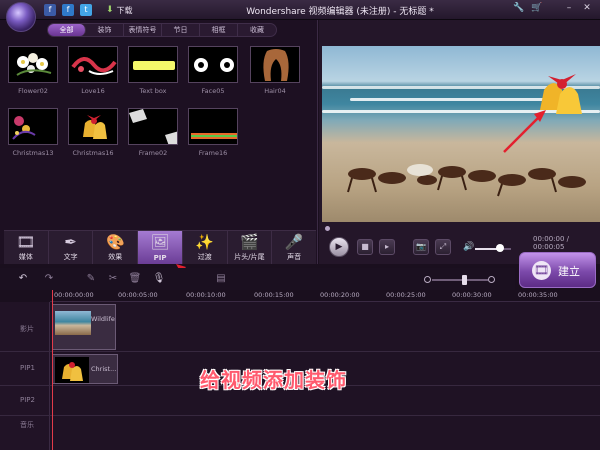  What do you see at coordinates (340, 12) in the screenshot?
I see `window-title: Wondershare 视频编辑器 (未注册) - 无标题 *` at bounding box center [340, 12].